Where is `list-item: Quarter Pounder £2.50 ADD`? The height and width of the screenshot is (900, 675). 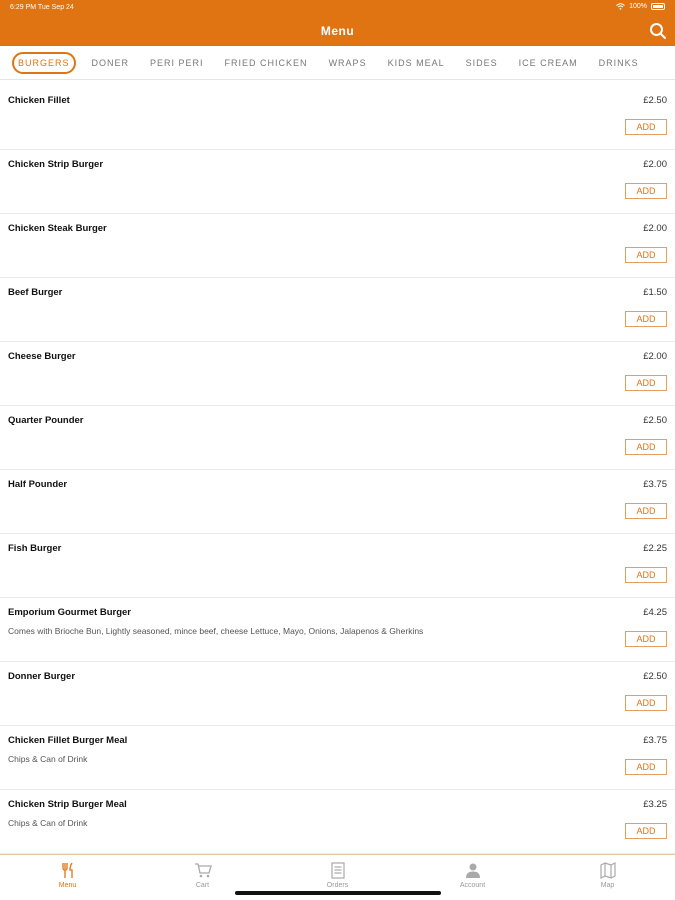
list-item: Quarter Pounder £2.50 ADD is located at coordinates (337, 438).